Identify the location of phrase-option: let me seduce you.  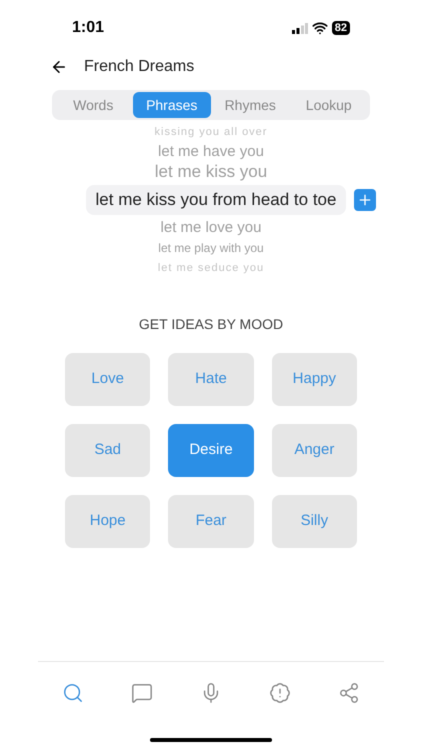
(211, 268).